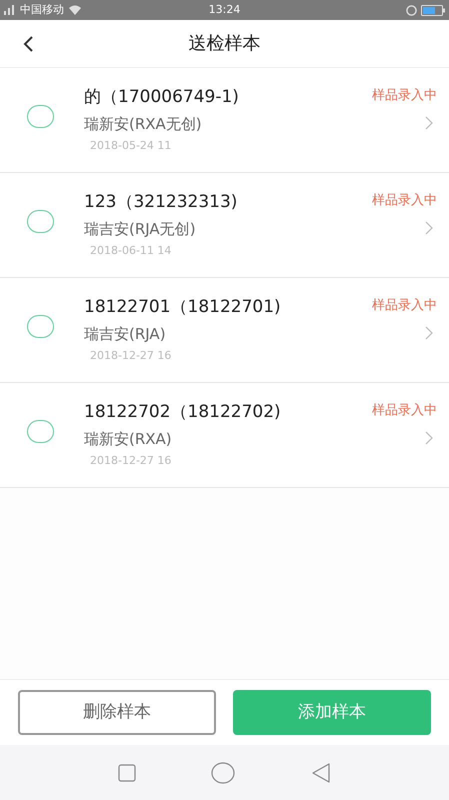 The width and height of the screenshot is (449, 800). Describe the element at coordinates (131, 251) in the screenshot. I see `sample-date: 2018-06-11 14` at that location.